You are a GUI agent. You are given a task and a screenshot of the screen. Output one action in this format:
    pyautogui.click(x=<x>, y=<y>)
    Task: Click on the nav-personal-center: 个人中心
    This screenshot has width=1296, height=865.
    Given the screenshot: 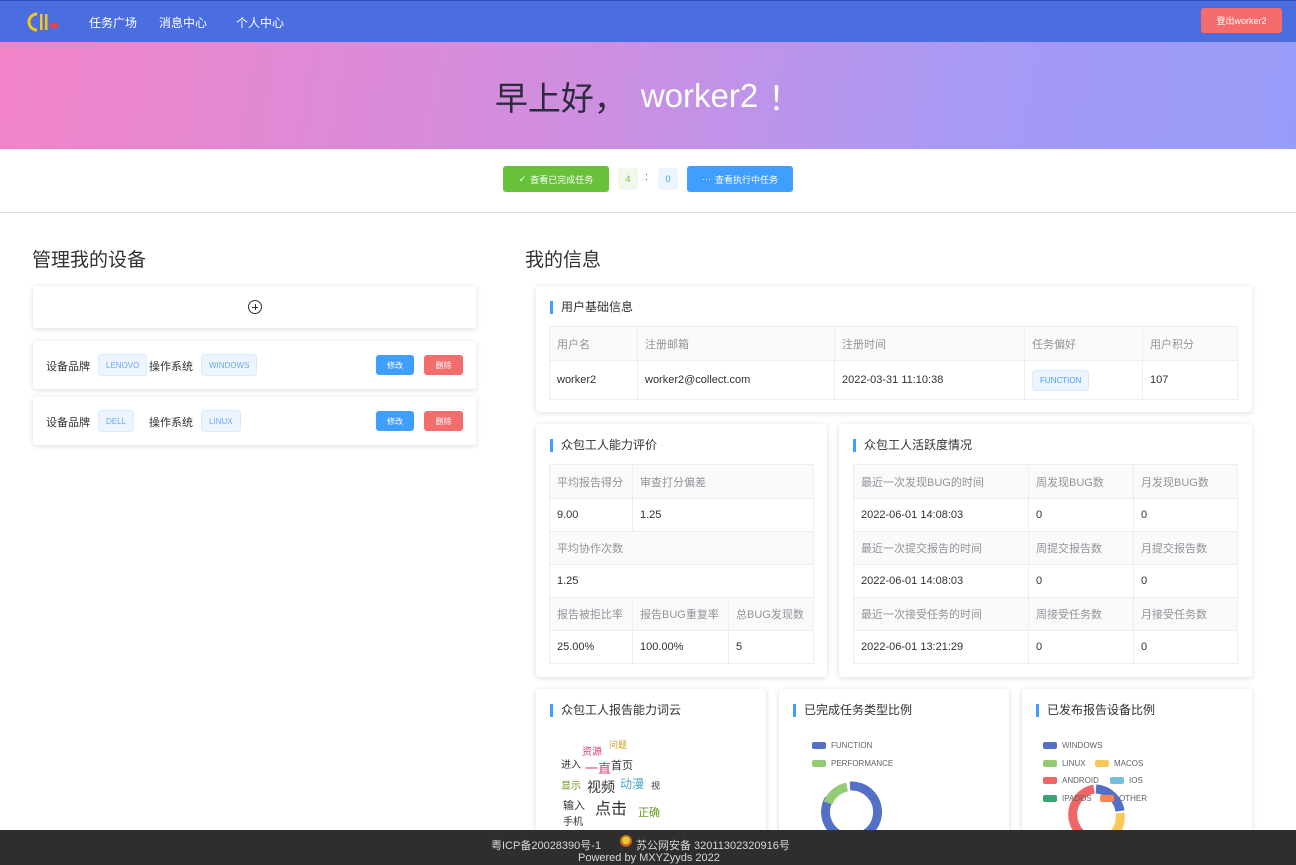 What is the action you would take?
    pyautogui.click(x=260, y=22)
    